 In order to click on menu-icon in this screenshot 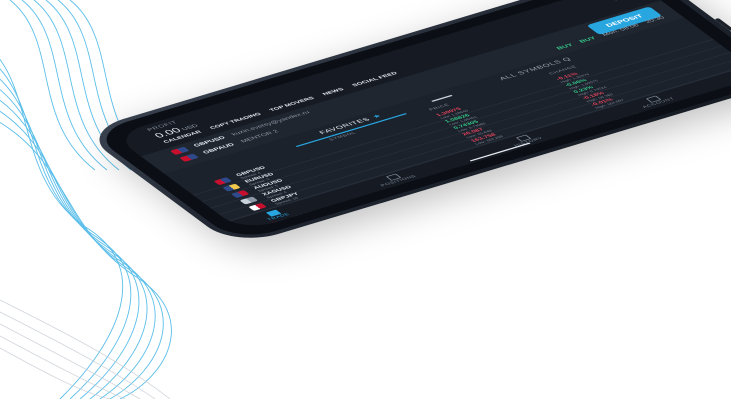, I will do `click(620, 0)`.